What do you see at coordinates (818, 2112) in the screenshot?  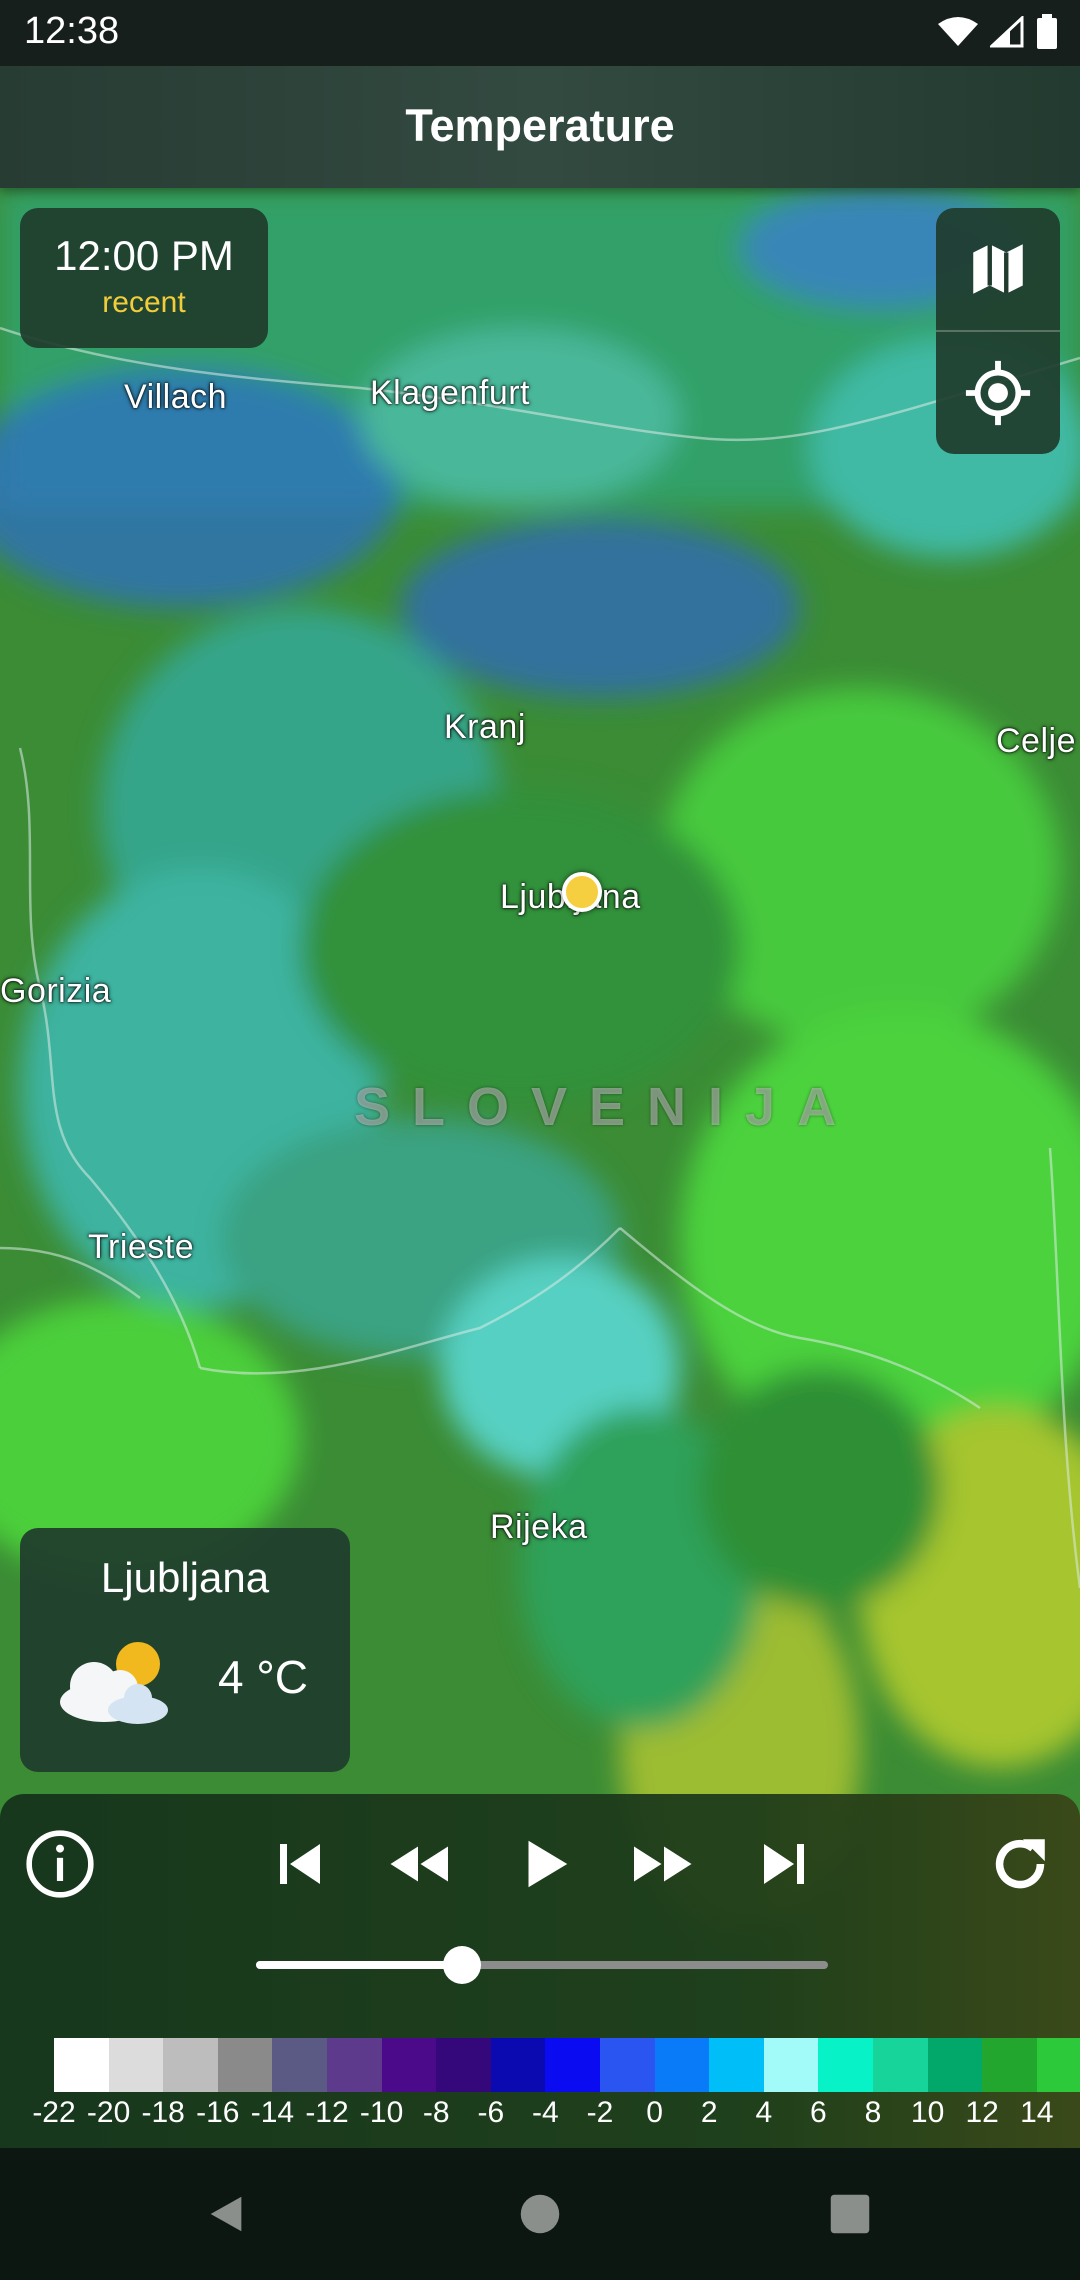 I see `legend-label: 6` at bounding box center [818, 2112].